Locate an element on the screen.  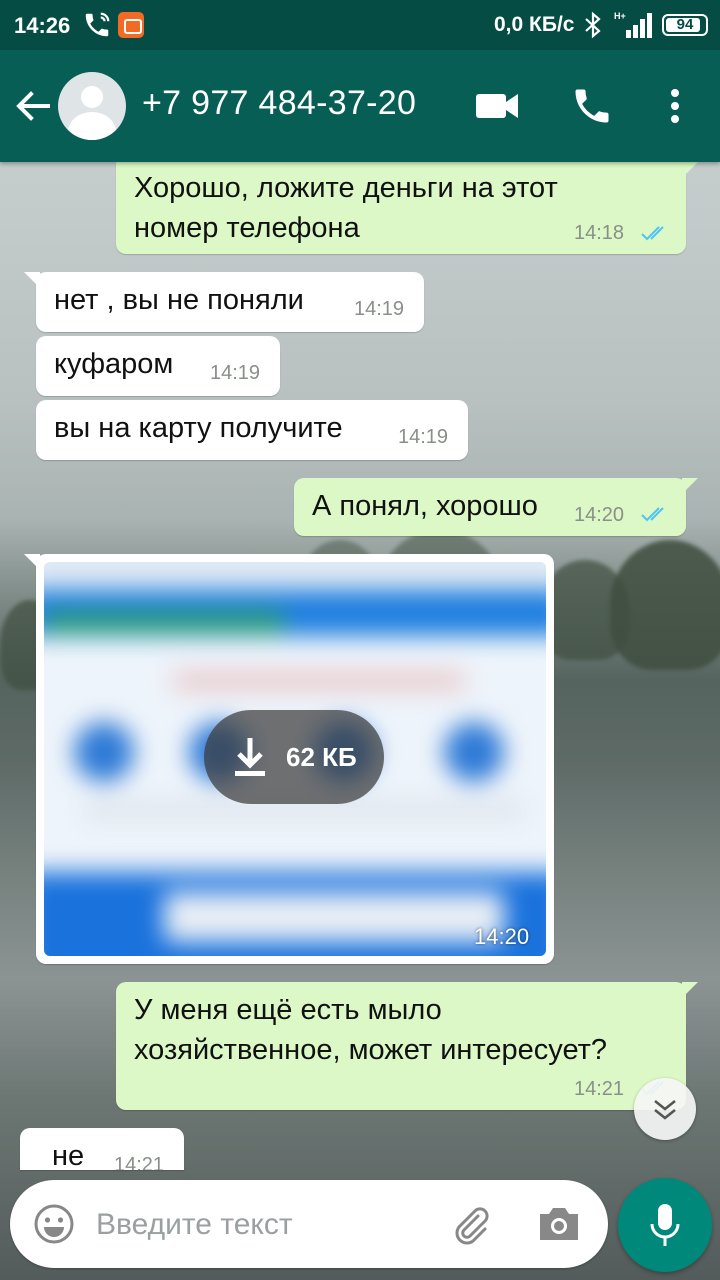
avatar is located at coordinates (92, 106).